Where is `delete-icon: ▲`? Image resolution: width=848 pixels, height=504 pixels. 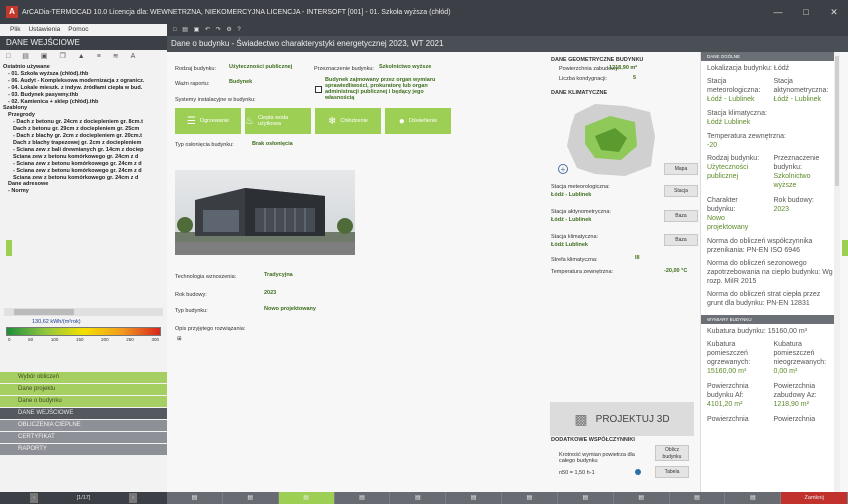
delete-icon: ▲ is located at coordinates (81, 56).